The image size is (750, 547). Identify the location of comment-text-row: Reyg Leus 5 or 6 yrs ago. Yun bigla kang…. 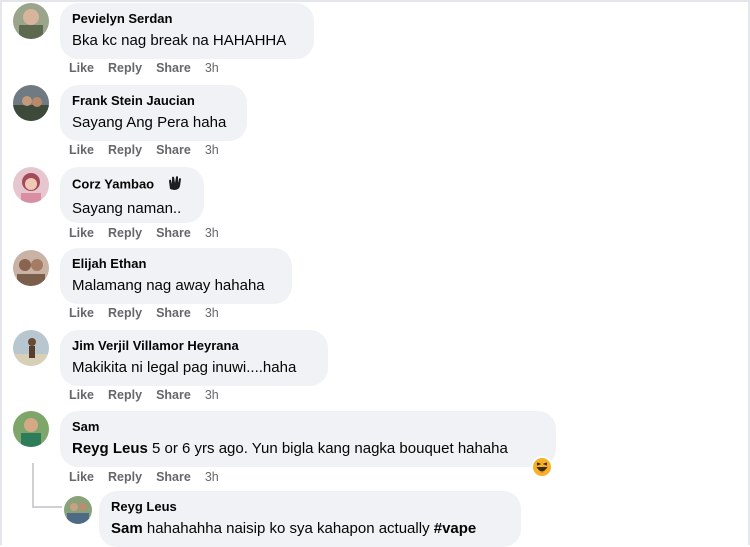
(308, 449).